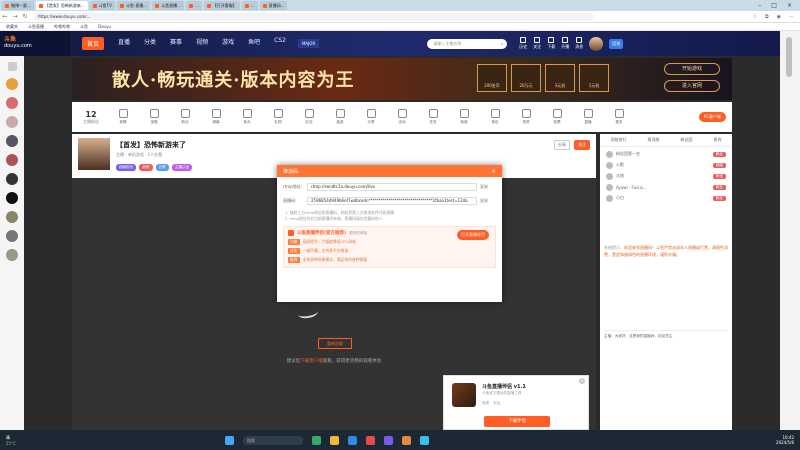 The height and width of the screenshot is (450, 800). I want to click on profile-icon: ◉, so click(779, 17).